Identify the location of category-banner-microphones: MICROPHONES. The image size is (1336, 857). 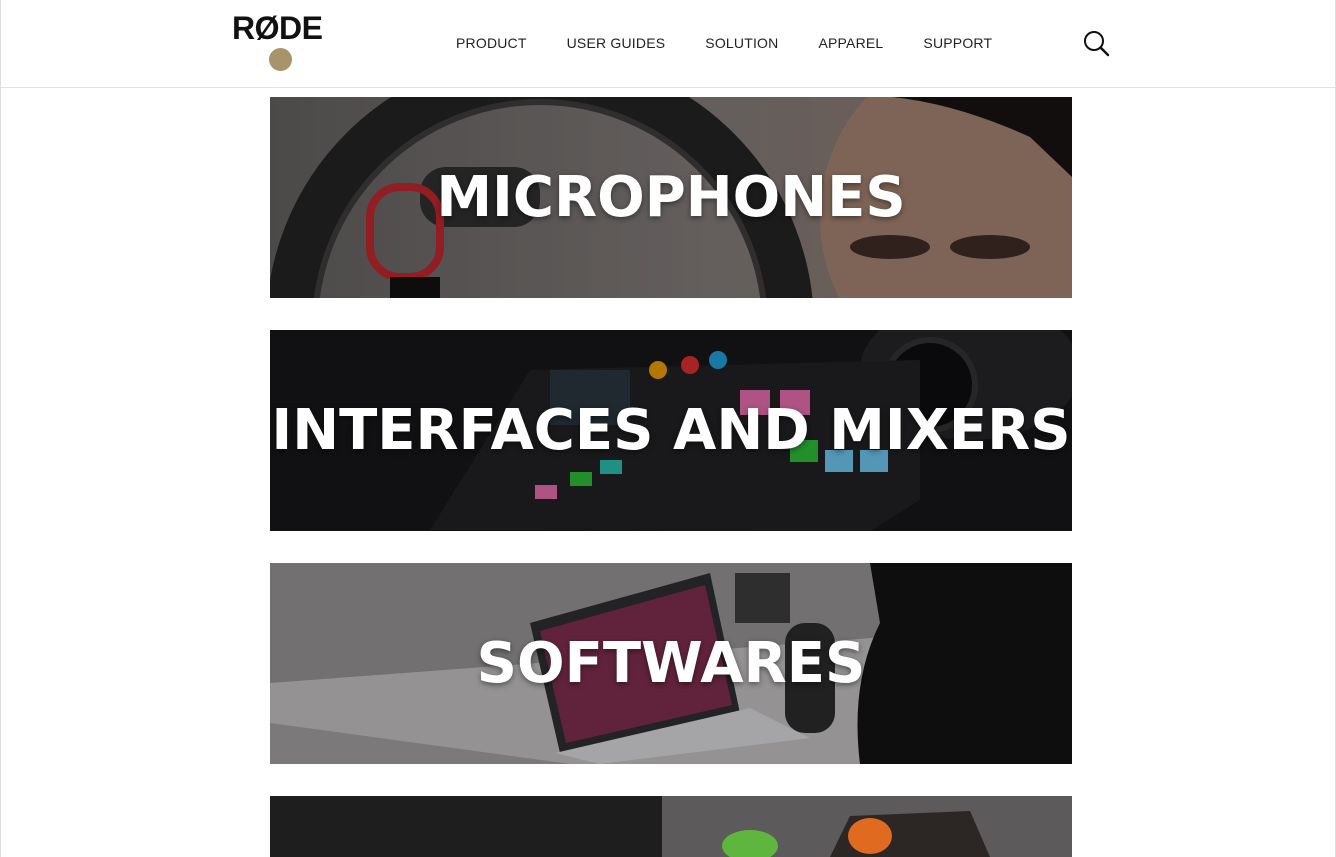
(671, 197).